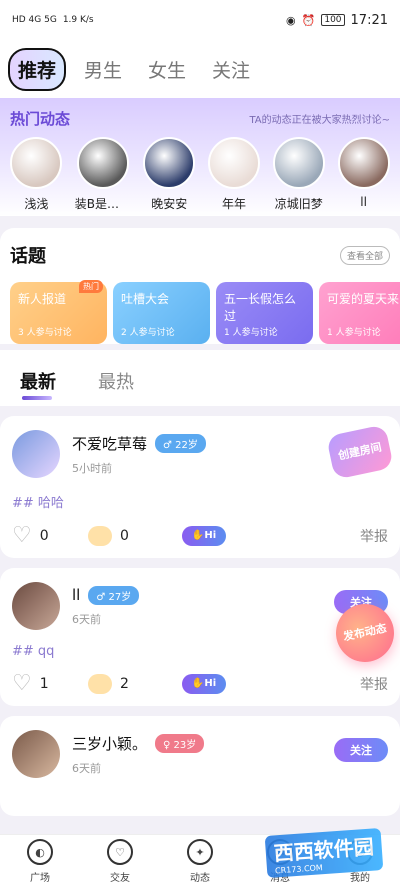  I want to click on topic-name: 五一长假怎么过, so click(260, 307).